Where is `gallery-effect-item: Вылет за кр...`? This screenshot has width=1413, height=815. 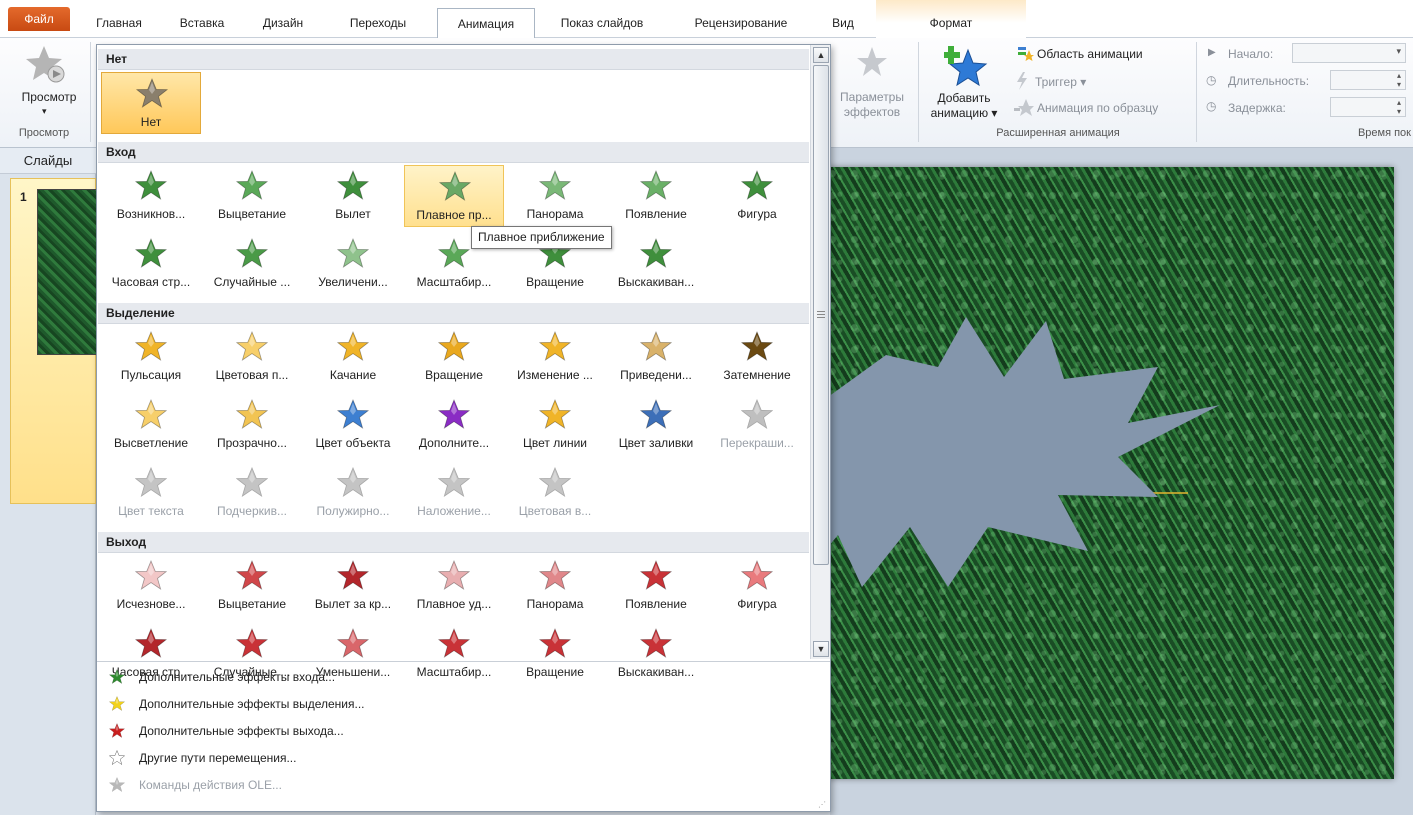
gallery-effect-item: Вылет за кр... is located at coordinates (353, 586).